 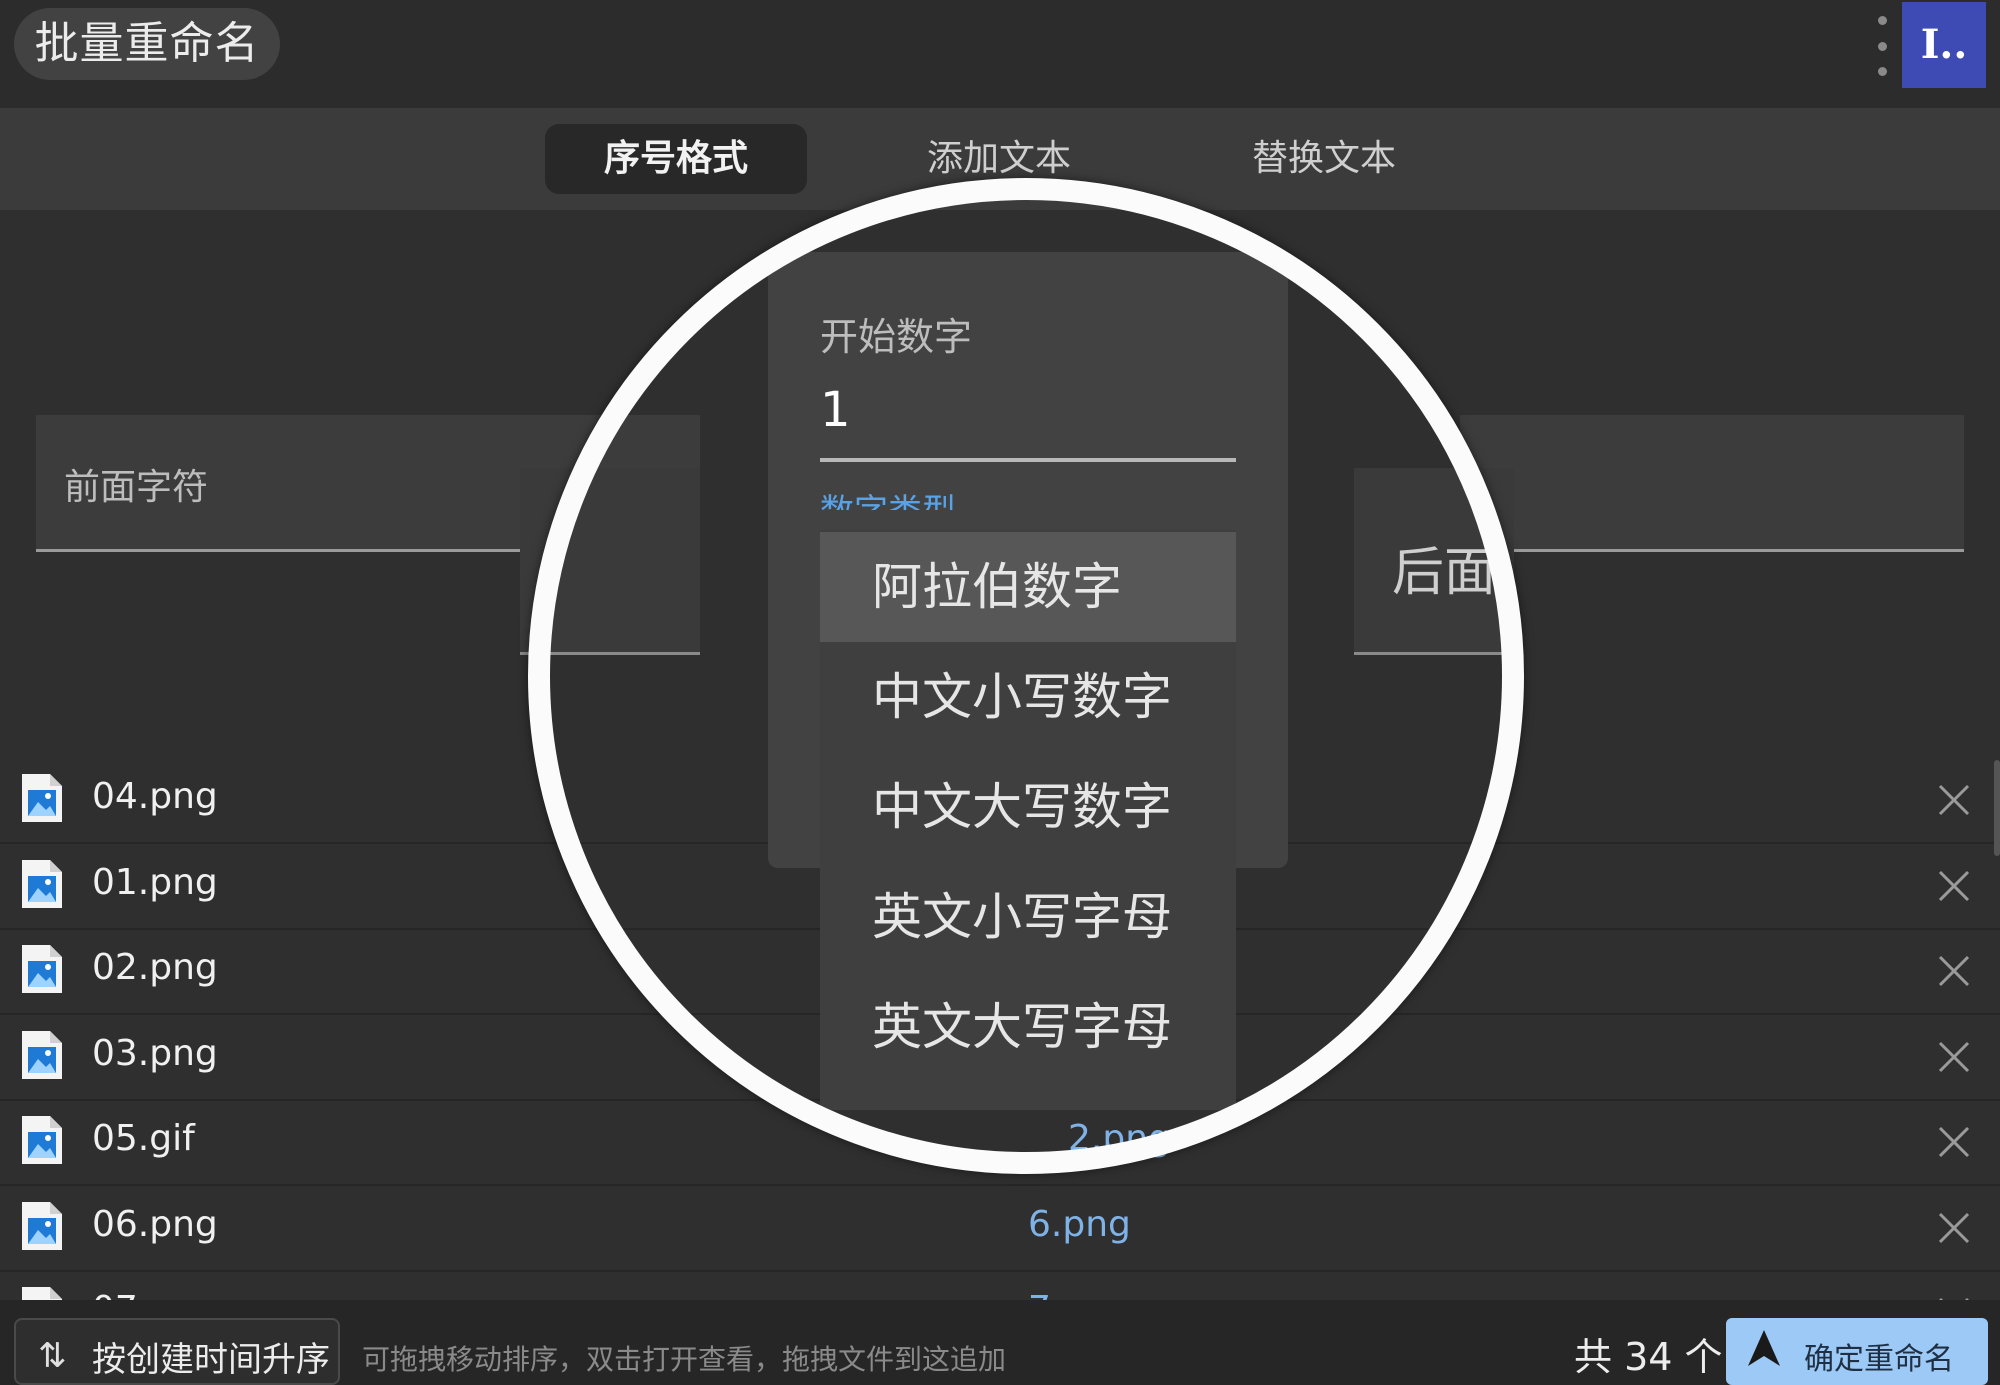 What do you see at coordinates (1997, 808) in the screenshot?
I see `scrollbar` at bounding box center [1997, 808].